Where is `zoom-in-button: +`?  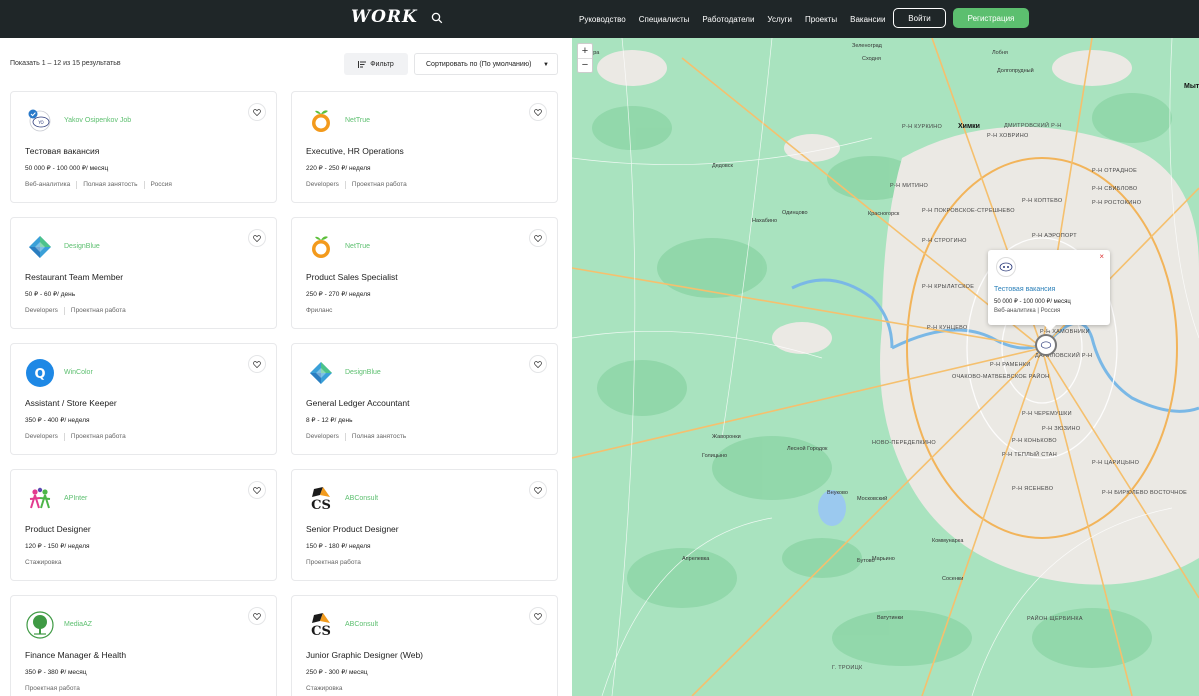
zoom-in-button: + is located at coordinates (585, 51).